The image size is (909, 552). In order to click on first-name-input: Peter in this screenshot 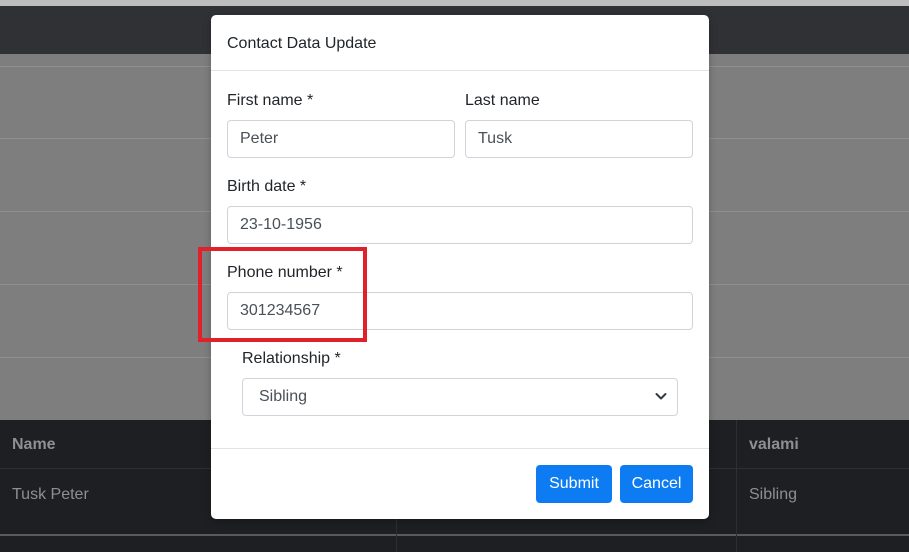, I will do `click(341, 139)`.